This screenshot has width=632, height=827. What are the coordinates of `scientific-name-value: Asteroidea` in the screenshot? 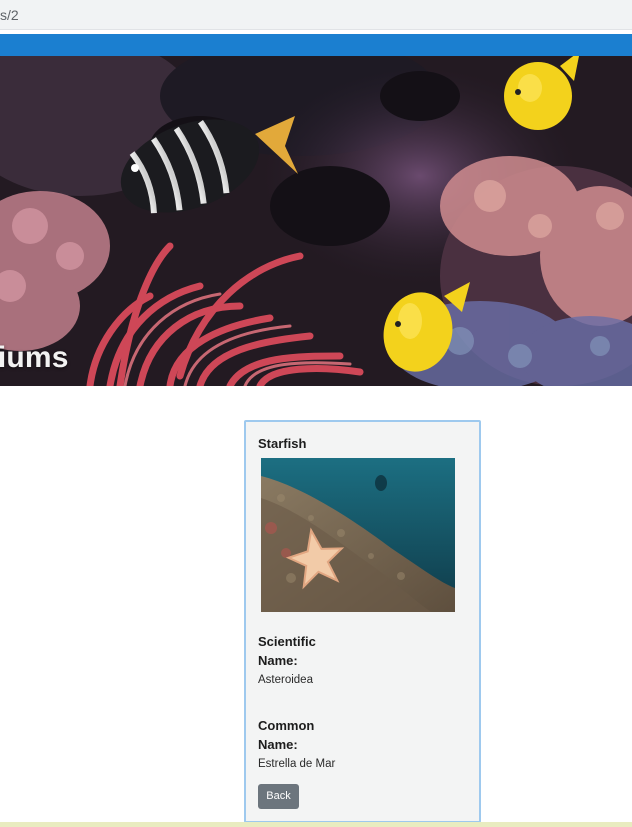 It's located at (285, 680).